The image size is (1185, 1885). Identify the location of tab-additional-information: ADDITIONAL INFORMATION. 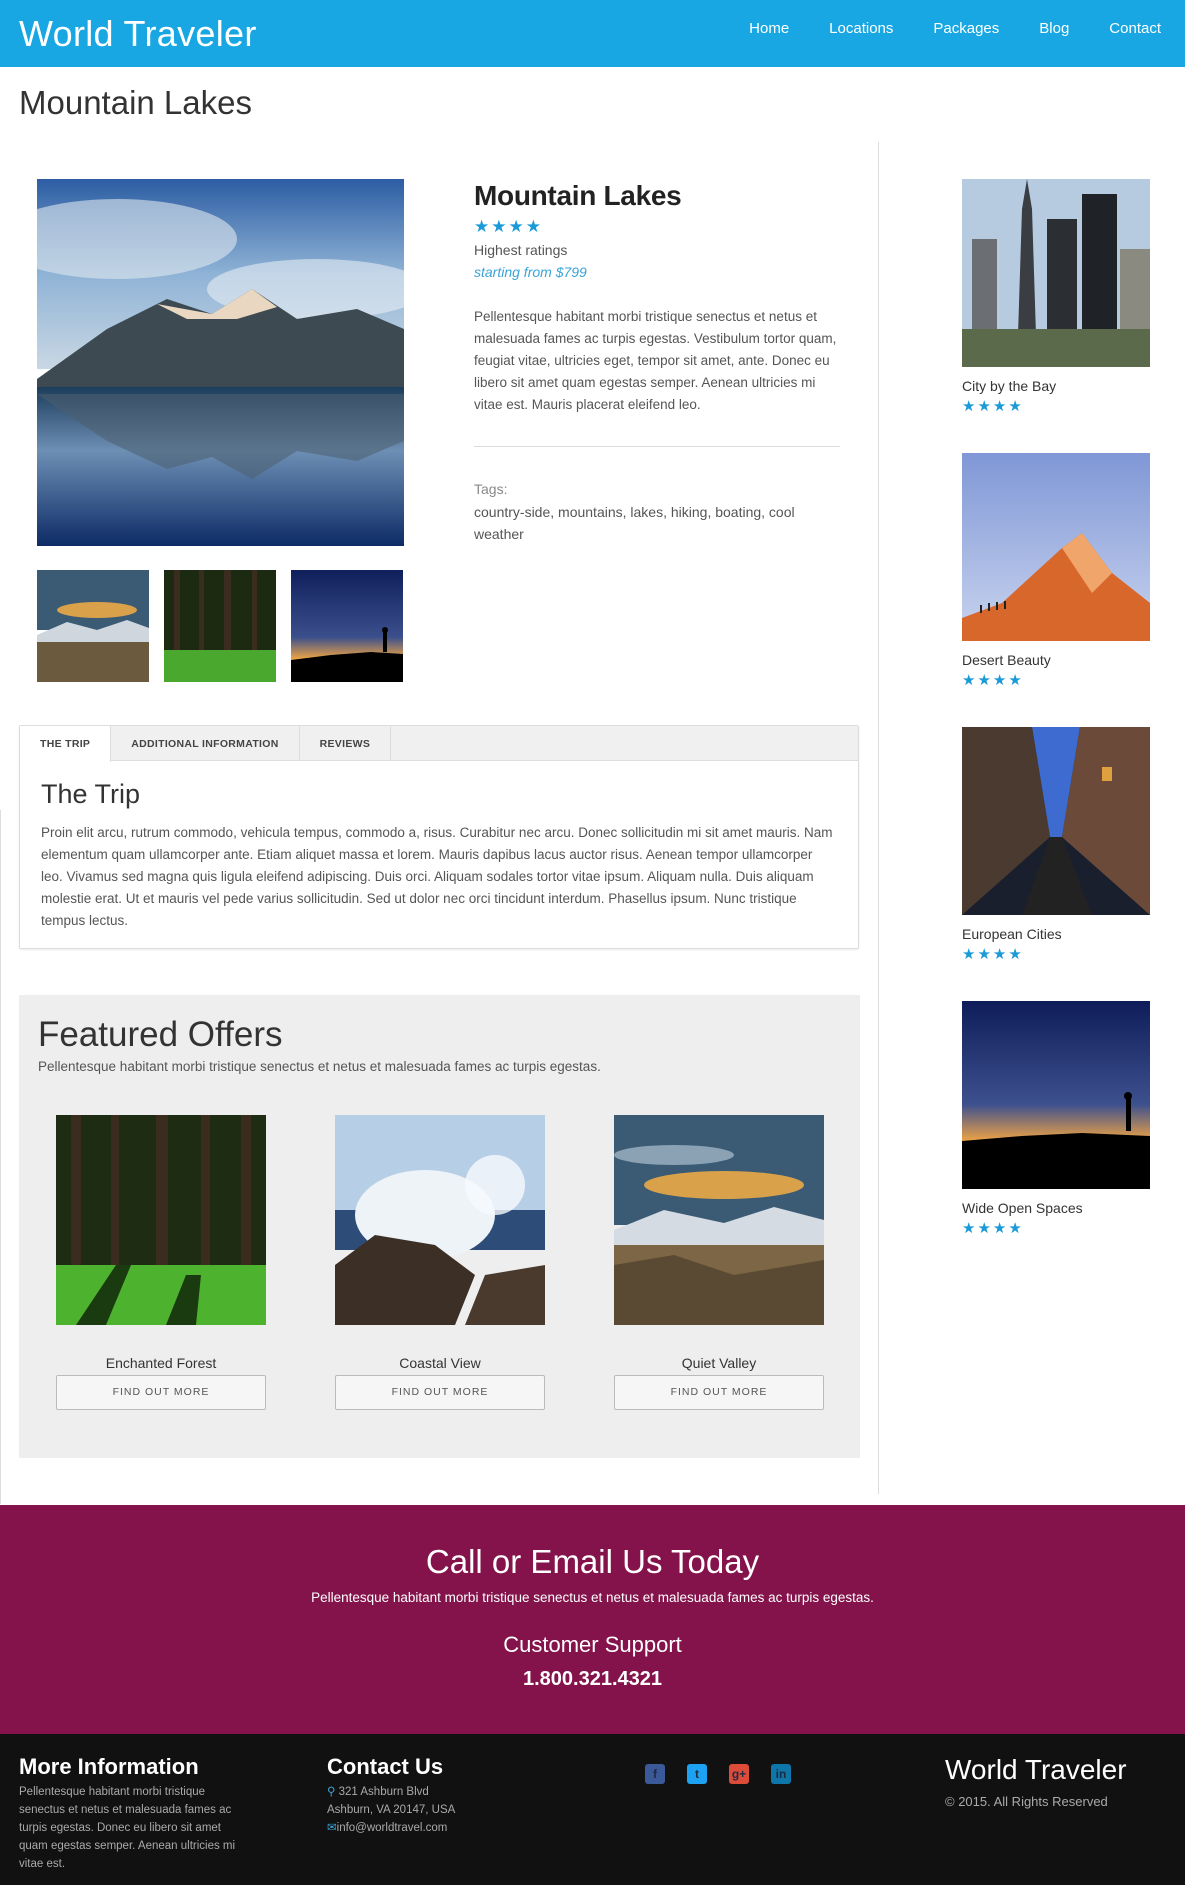
(205, 743).